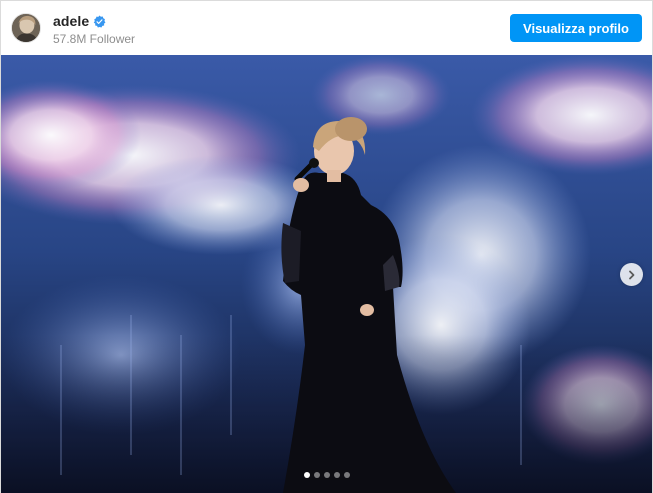 The width and height of the screenshot is (653, 493). I want to click on view-profile-button: Visualizza profilo, so click(576, 28).